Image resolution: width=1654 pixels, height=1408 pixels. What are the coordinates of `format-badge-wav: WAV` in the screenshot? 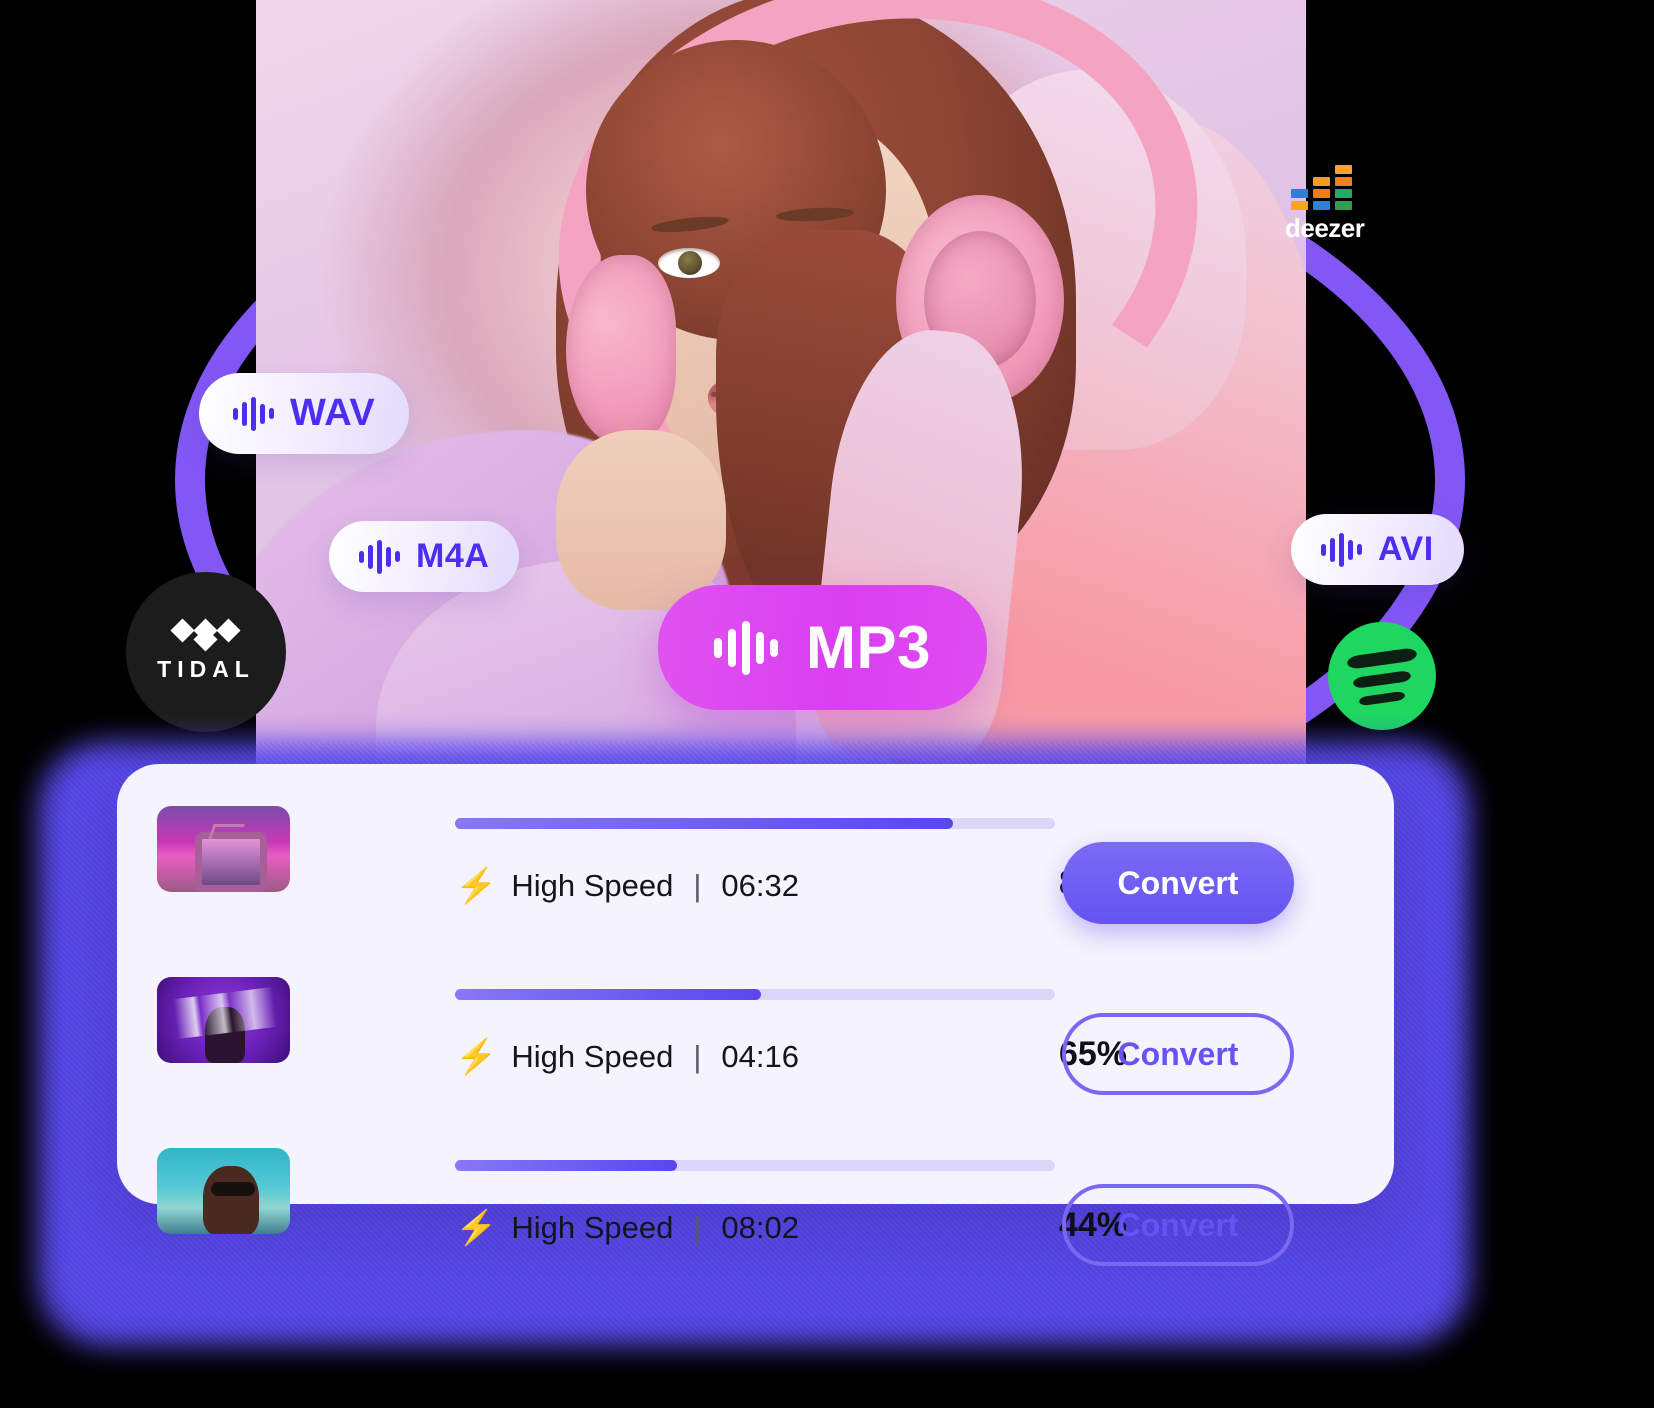 It's located at (304, 413).